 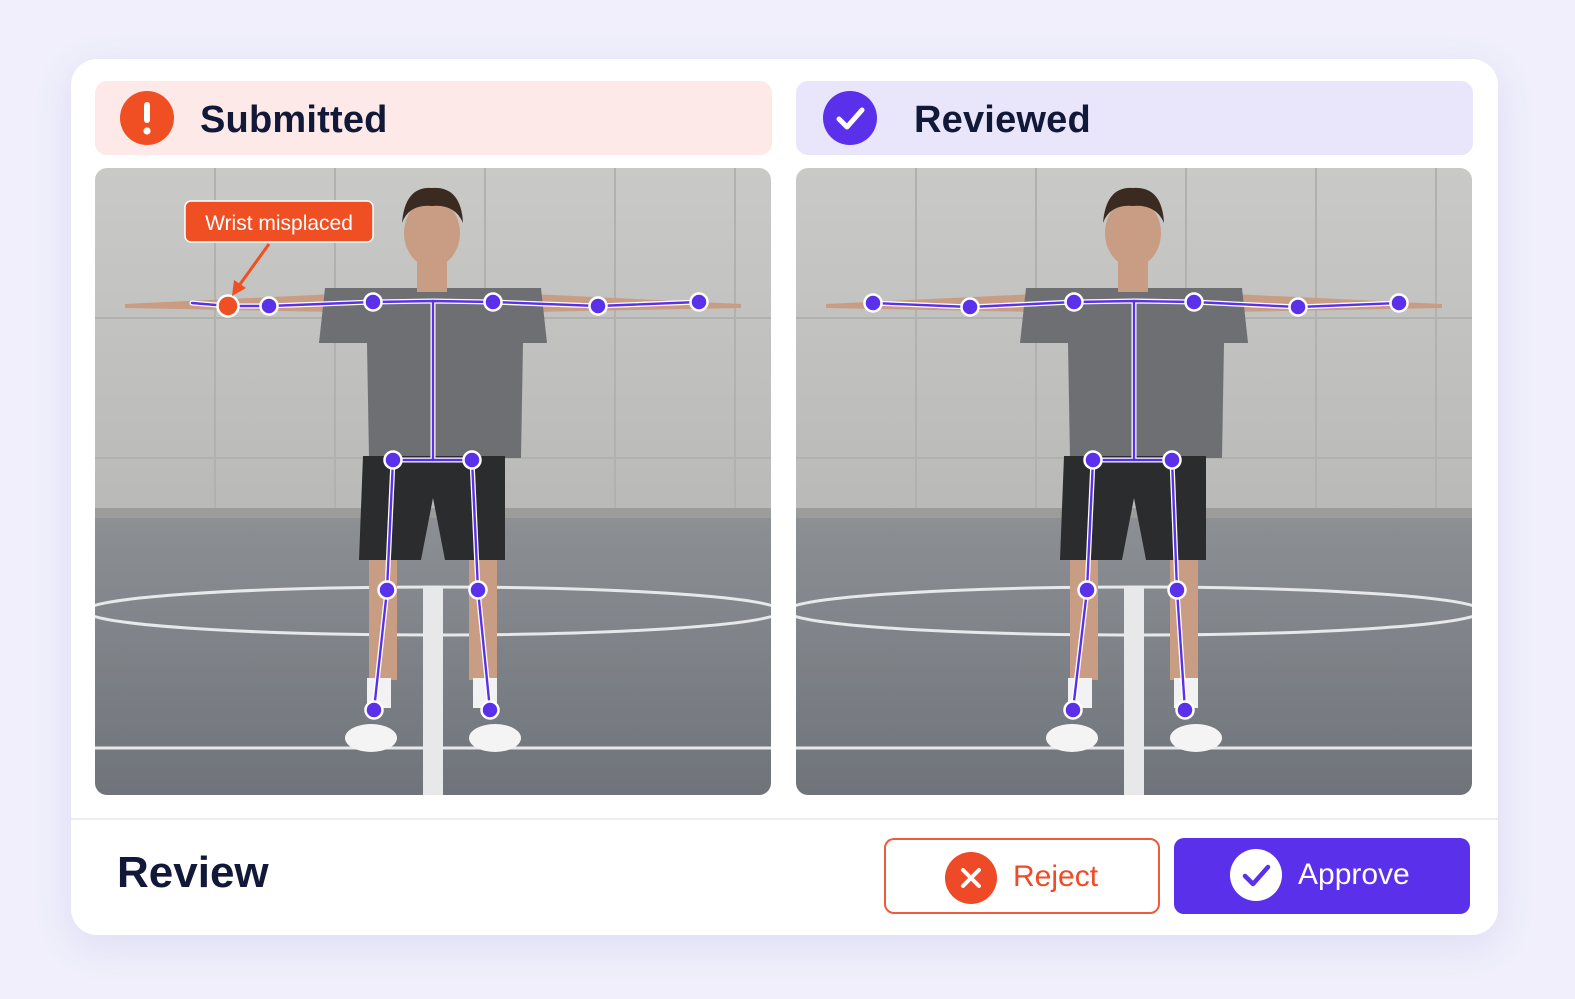 I want to click on keypoint-left-wrist, so click(x=873, y=303).